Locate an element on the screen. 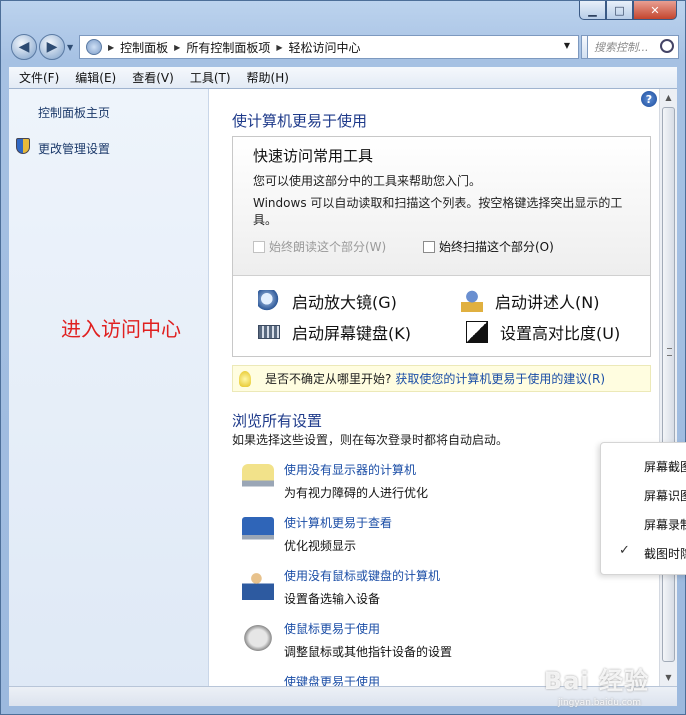 This screenshot has width=686, height=715. forward-button: ▶ is located at coordinates (52, 47).